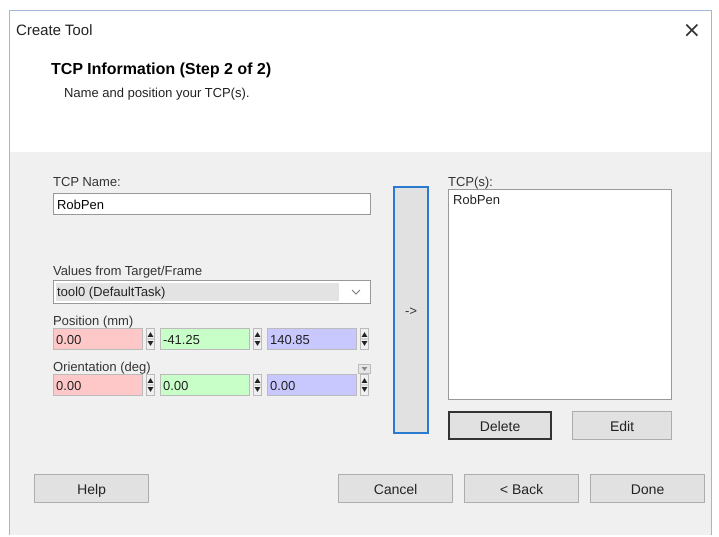 The width and height of the screenshot is (719, 537). Describe the element at coordinates (87, 181) in the screenshot. I see `field-label: TCP Name:` at that location.